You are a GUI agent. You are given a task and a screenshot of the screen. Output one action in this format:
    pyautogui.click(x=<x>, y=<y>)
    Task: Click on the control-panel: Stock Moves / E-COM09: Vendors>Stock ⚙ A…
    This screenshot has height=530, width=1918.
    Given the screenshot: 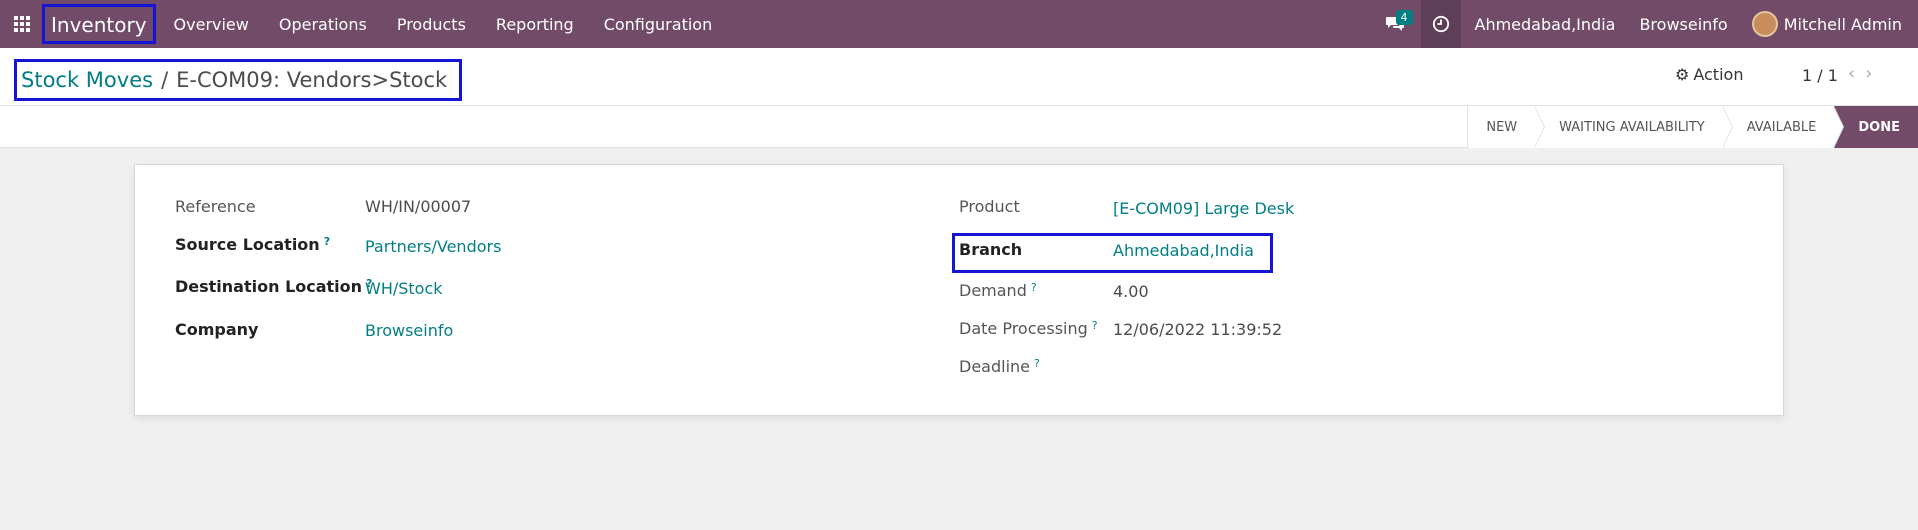 What is the action you would take?
    pyautogui.click(x=959, y=77)
    